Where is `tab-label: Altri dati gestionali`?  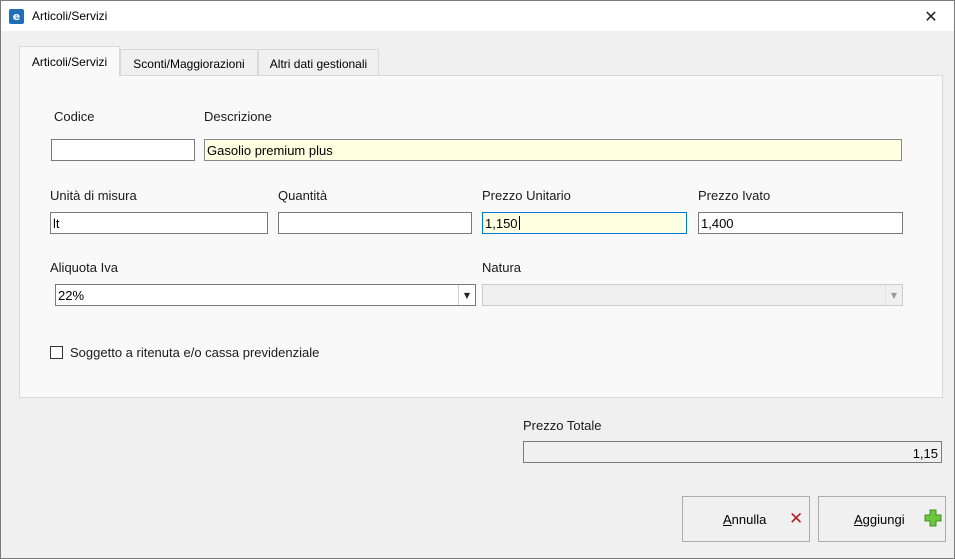 tab-label: Altri dati gestionali is located at coordinates (318, 64).